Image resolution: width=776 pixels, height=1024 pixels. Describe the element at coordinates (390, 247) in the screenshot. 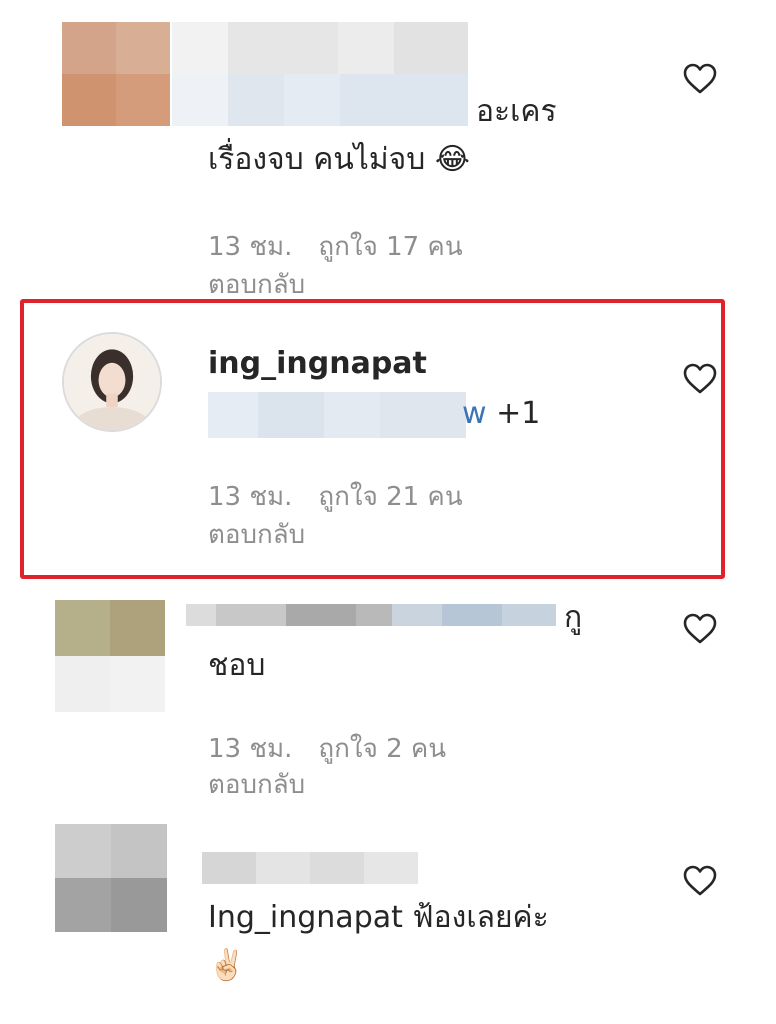

I see `like-count: ถูกใจ 17 คน` at that location.